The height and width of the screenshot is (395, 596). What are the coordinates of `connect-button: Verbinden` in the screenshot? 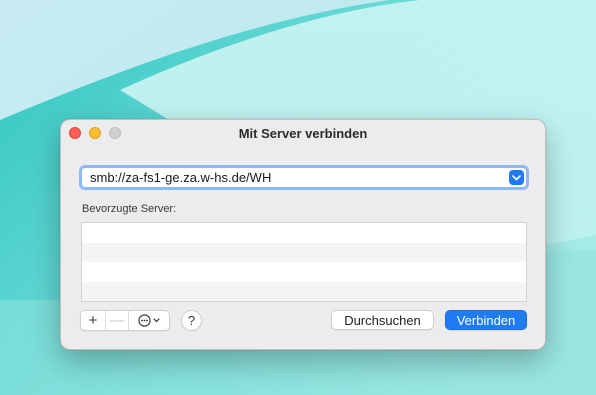 It's located at (486, 320).